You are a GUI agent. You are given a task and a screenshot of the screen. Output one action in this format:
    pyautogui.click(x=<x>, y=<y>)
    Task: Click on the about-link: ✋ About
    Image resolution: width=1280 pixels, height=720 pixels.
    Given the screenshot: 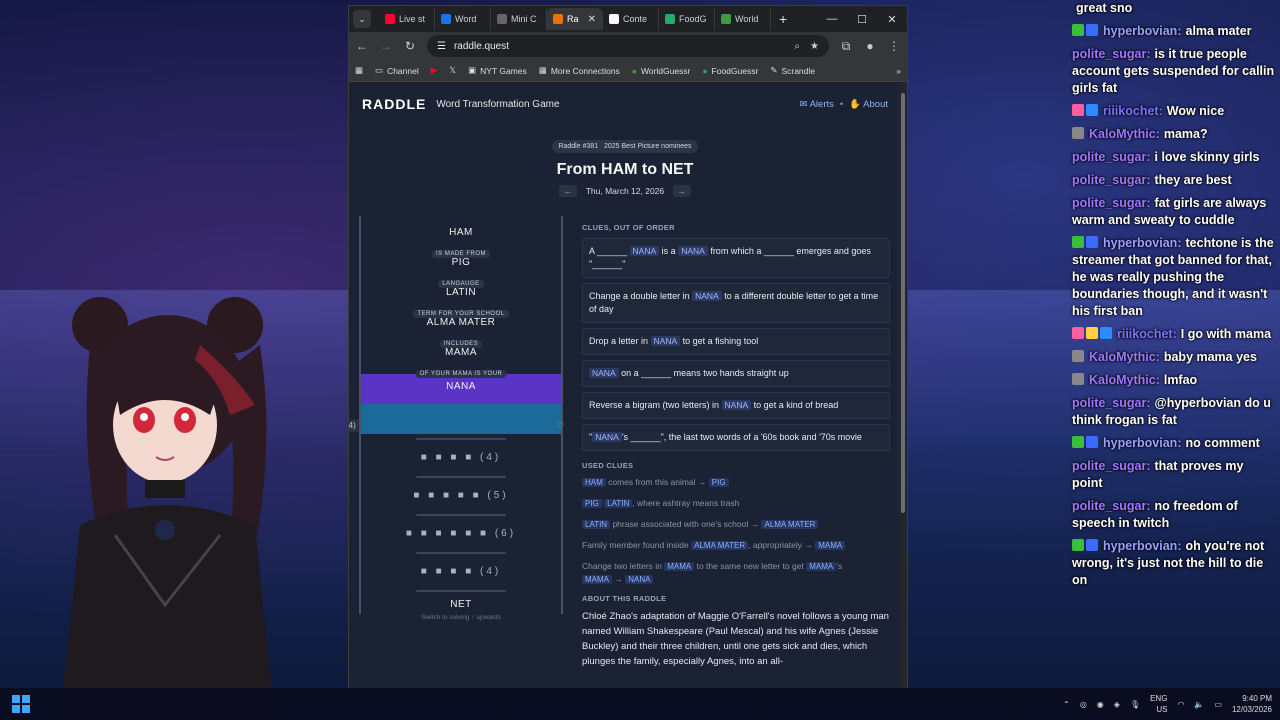 What is the action you would take?
    pyautogui.click(x=868, y=104)
    